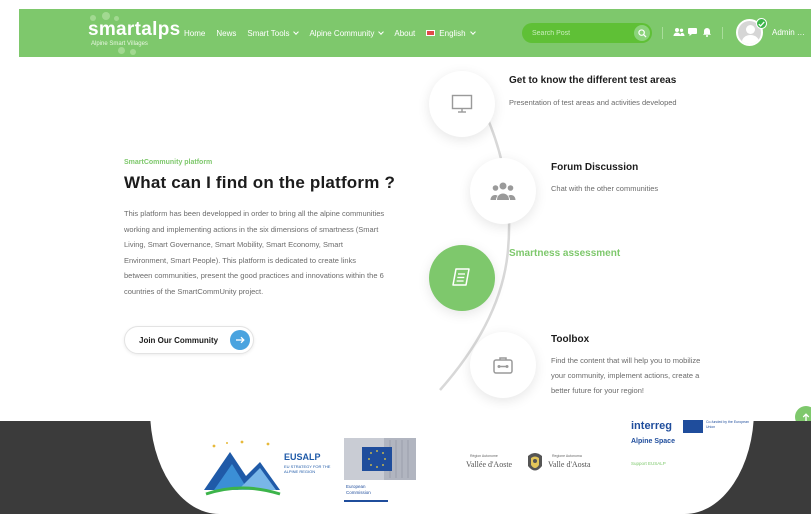 This screenshot has height=514, width=811. Describe the element at coordinates (783, 32) in the screenshot. I see `user-name: Admin` at that location.